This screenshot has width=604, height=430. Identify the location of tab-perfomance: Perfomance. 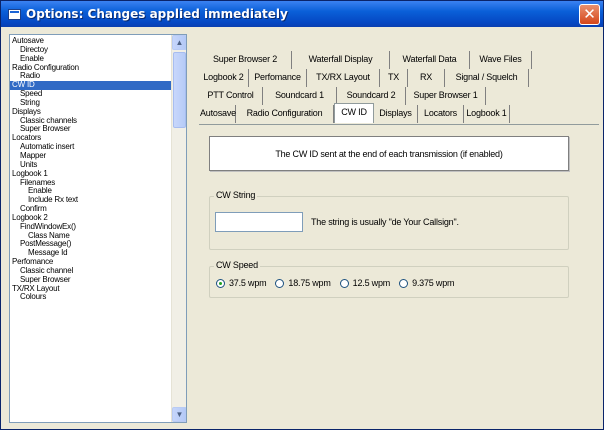
(278, 78).